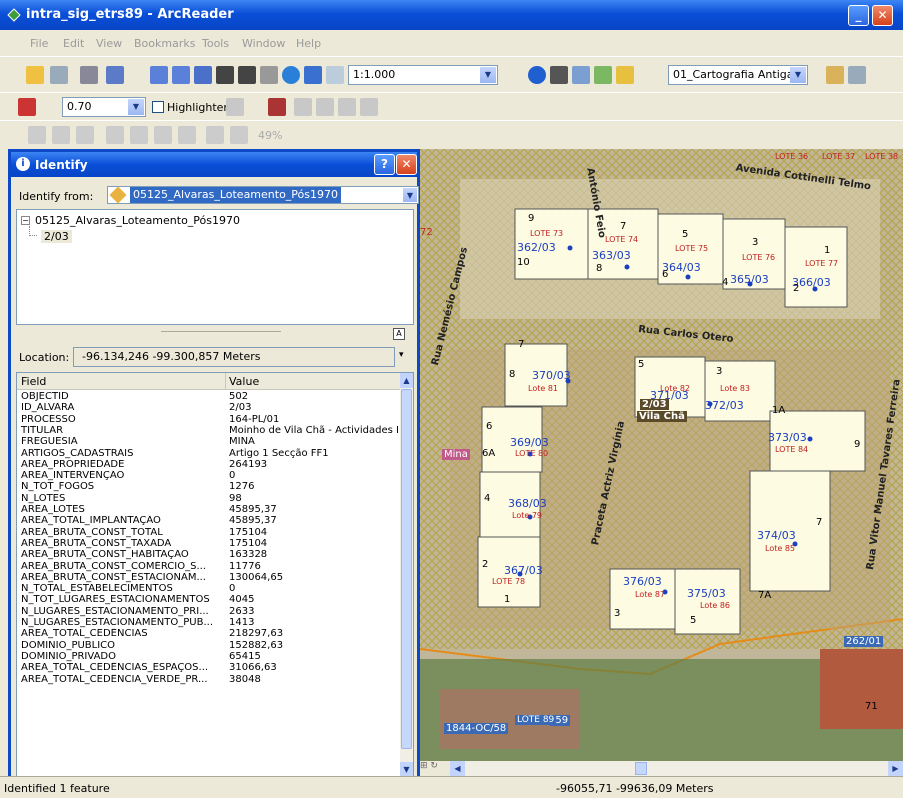  I want to click on eraser-icon, so click(235, 107).